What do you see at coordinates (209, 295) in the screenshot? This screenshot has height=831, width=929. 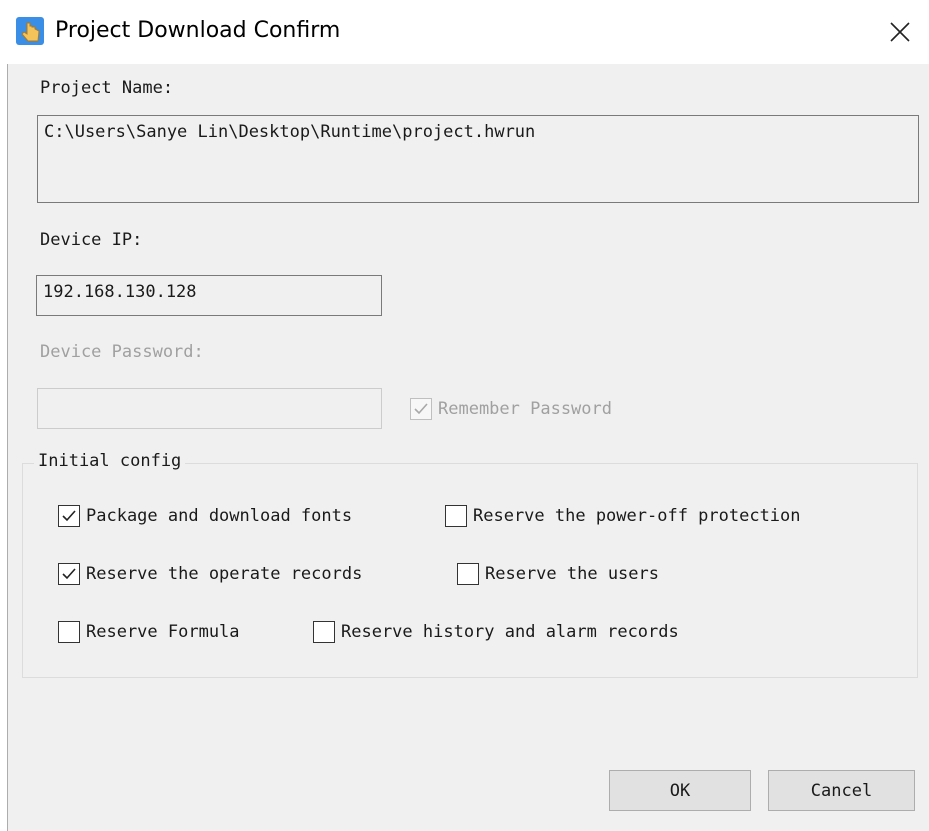 I see `device-ip-field: 192.168.130.128` at bounding box center [209, 295].